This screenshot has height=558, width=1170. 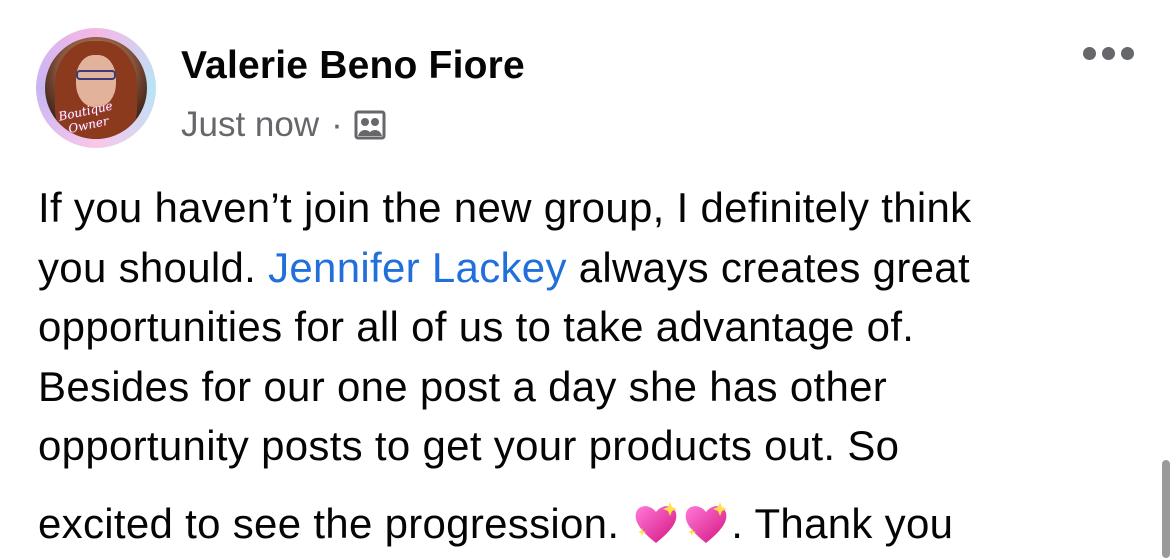 What do you see at coordinates (353, 66) in the screenshot?
I see `author-name: Valerie Beno Fiore` at bounding box center [353, 66].